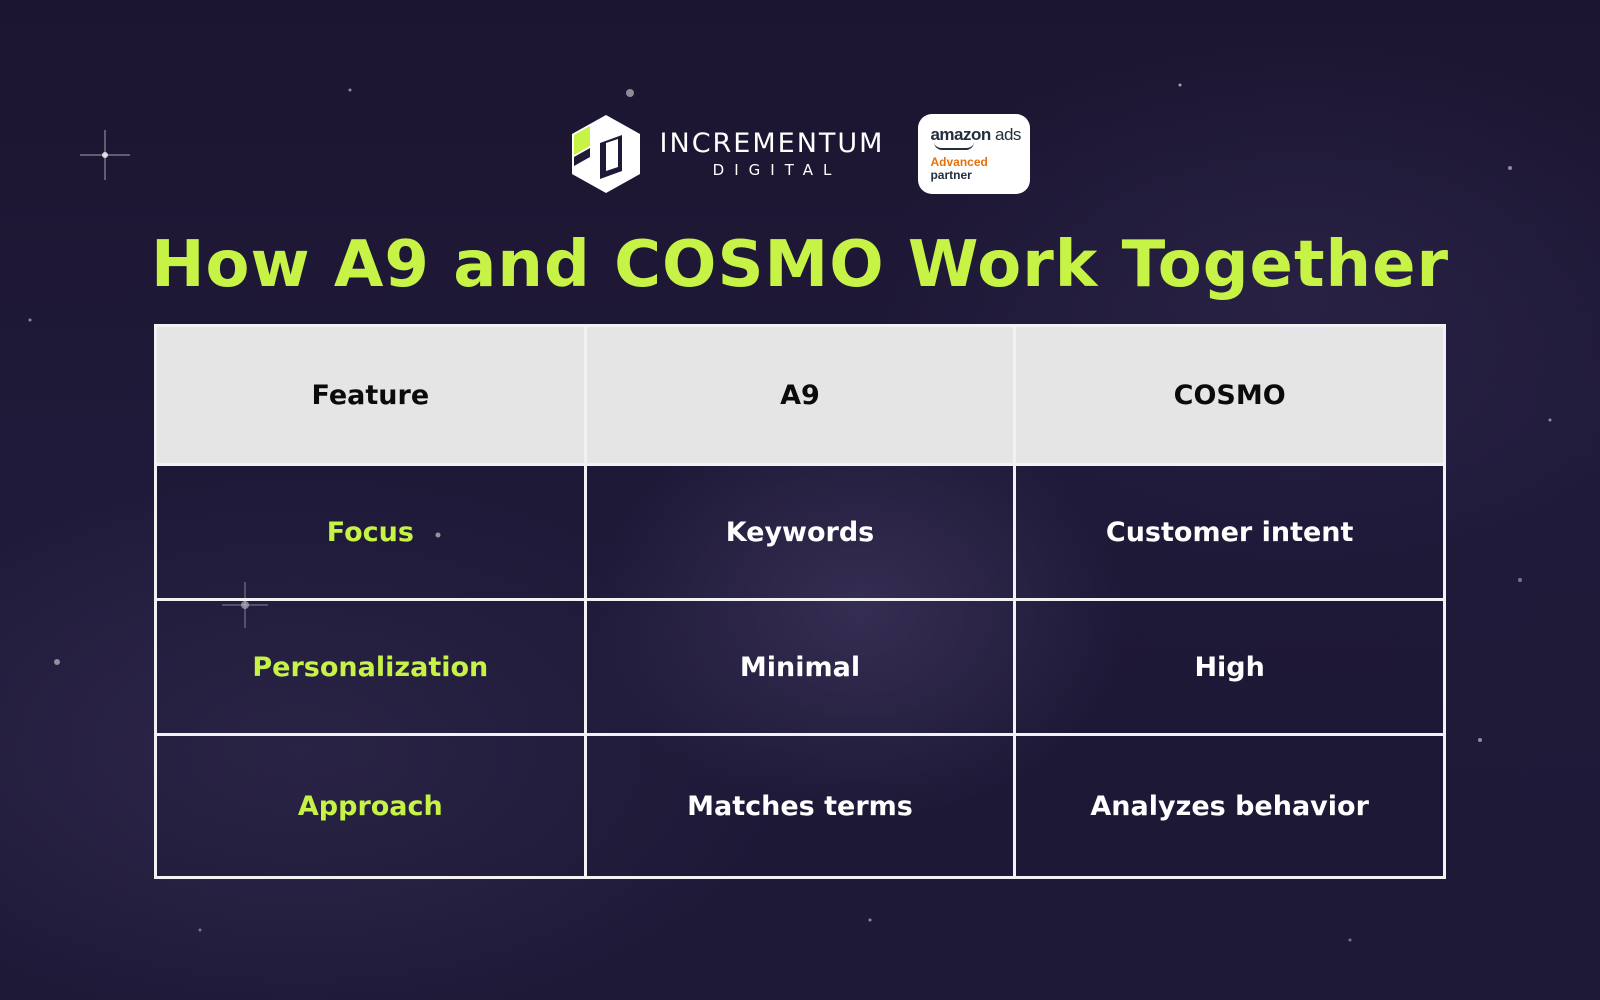  What do you see at coordinates (370, 667) in the screenshot?
I see `feature-cell: Personalization` at bounding box center [370, 667].